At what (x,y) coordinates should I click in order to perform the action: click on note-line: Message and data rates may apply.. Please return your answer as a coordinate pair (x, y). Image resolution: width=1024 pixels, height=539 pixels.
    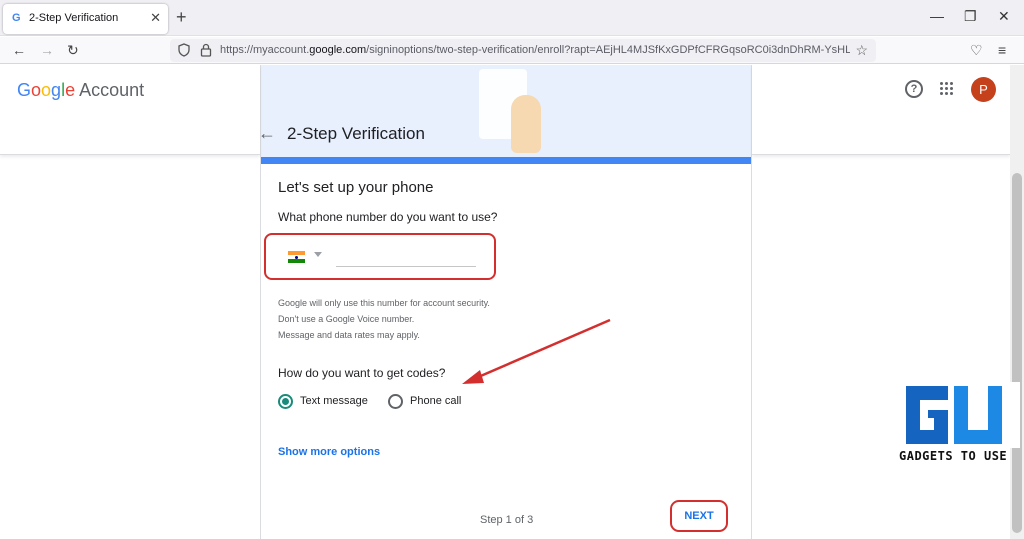
    Looking at the image, I should click on (349, 335).